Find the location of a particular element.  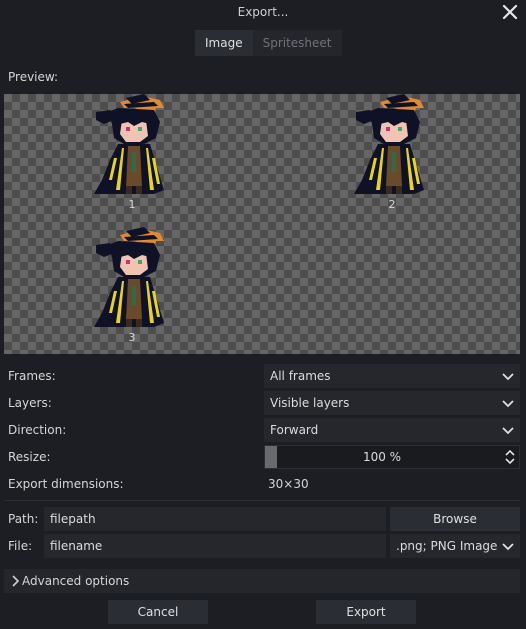

preview-frame-1: 1 is located at coordinates (132, 154).